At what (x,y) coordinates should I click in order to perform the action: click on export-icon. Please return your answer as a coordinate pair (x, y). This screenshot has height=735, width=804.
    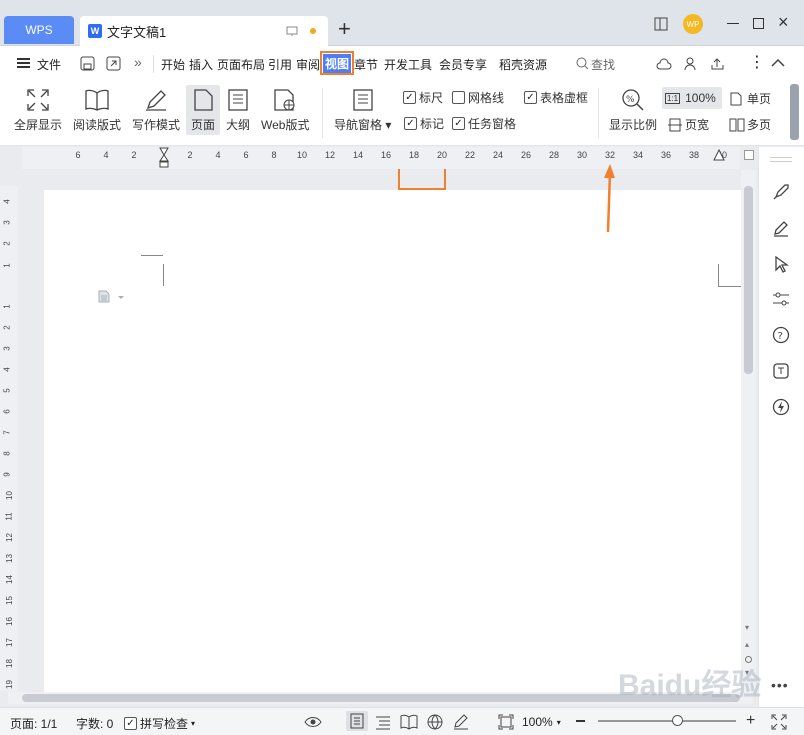
    Looking at the image, I should click on (113, 63).